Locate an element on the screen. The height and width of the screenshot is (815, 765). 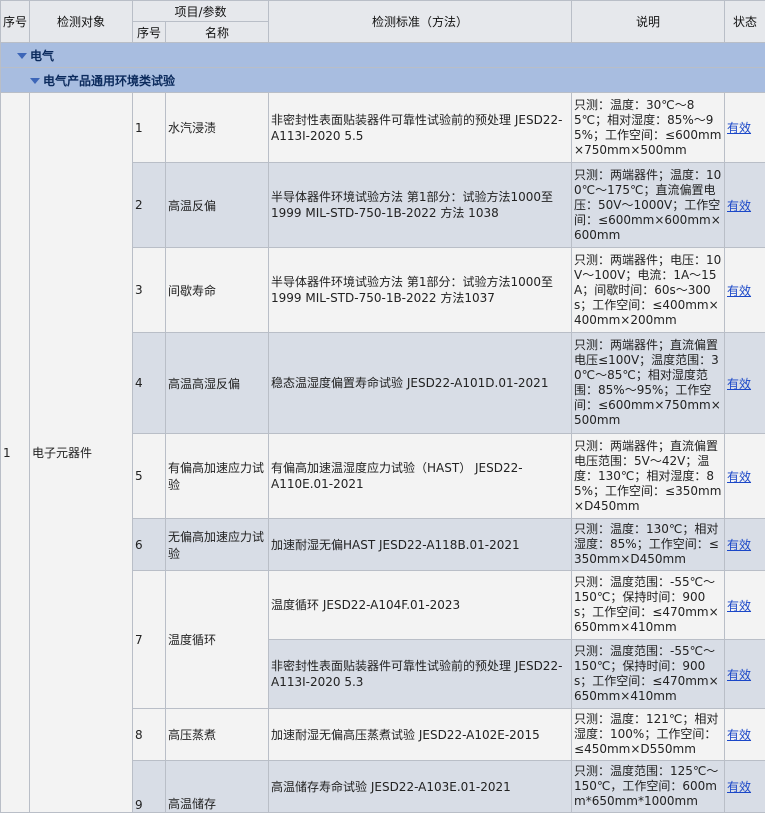
item-name: 高压蒸煮 is located at coordinates (217, 734).